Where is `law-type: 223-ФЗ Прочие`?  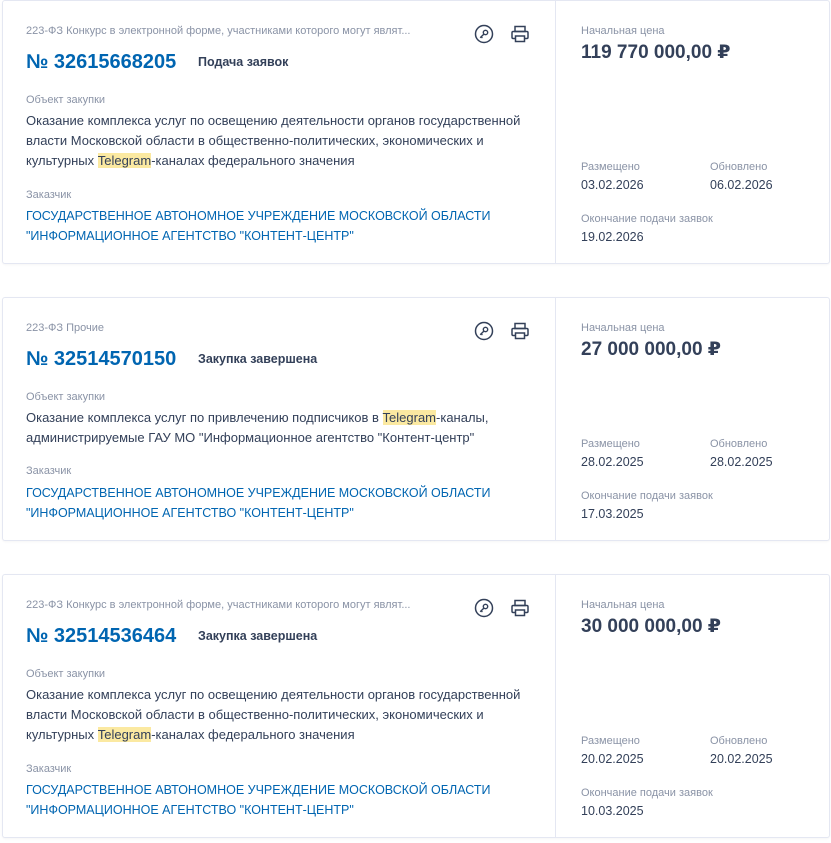
law-type: 223-ФЗ Прочие is located at coordinates (65, 328).